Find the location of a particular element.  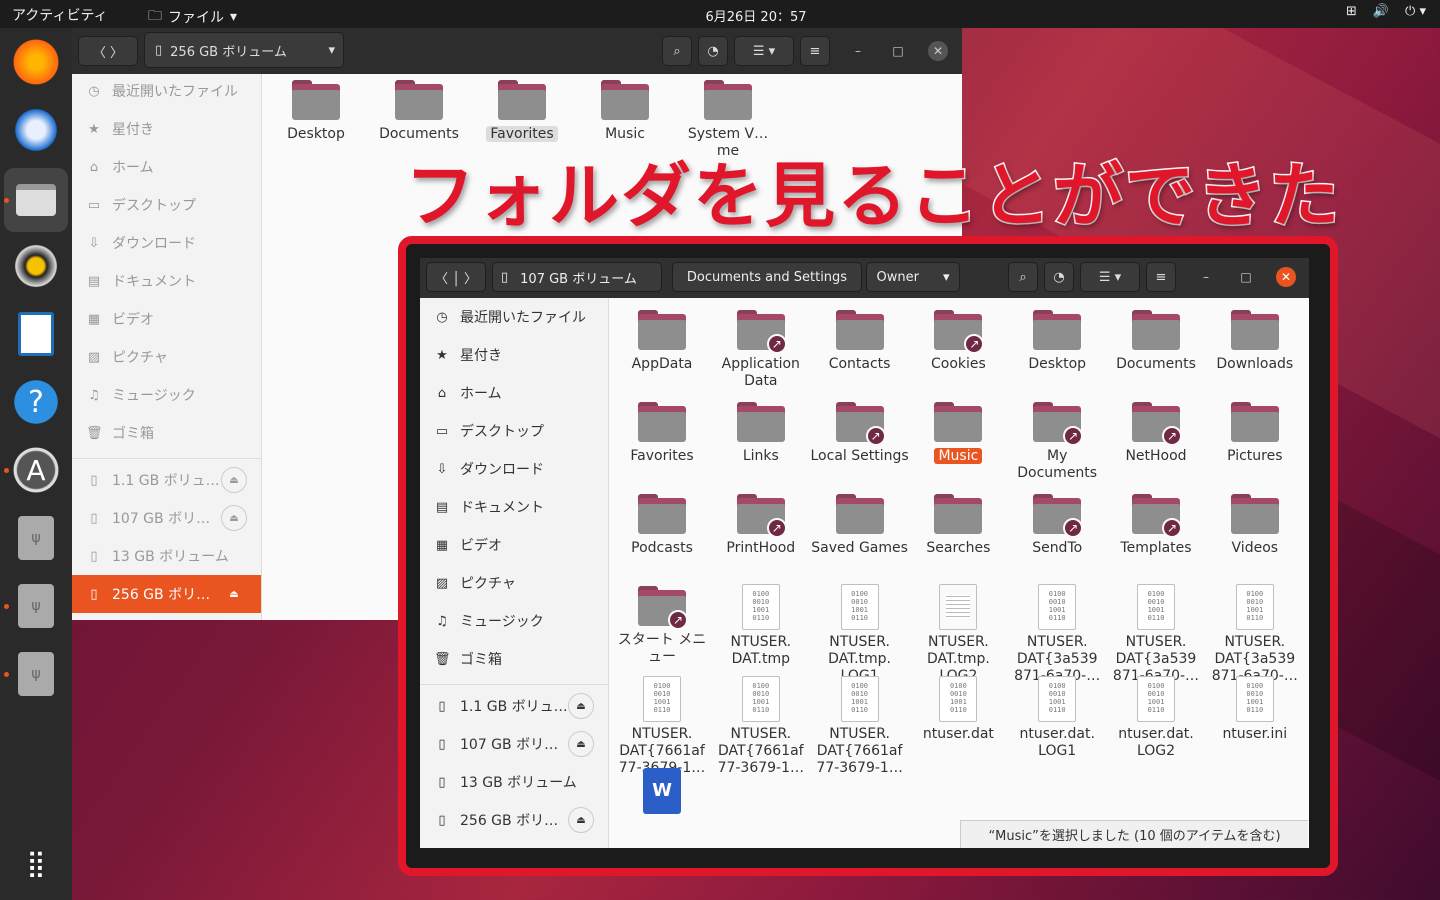

breadcrumb-0: ▯ 107 GB ボリューム is located at coordinates (577, 277).